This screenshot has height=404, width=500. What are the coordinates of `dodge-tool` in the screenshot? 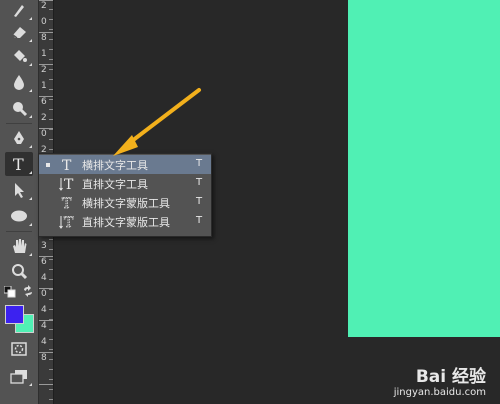 It's located at (19, 108).